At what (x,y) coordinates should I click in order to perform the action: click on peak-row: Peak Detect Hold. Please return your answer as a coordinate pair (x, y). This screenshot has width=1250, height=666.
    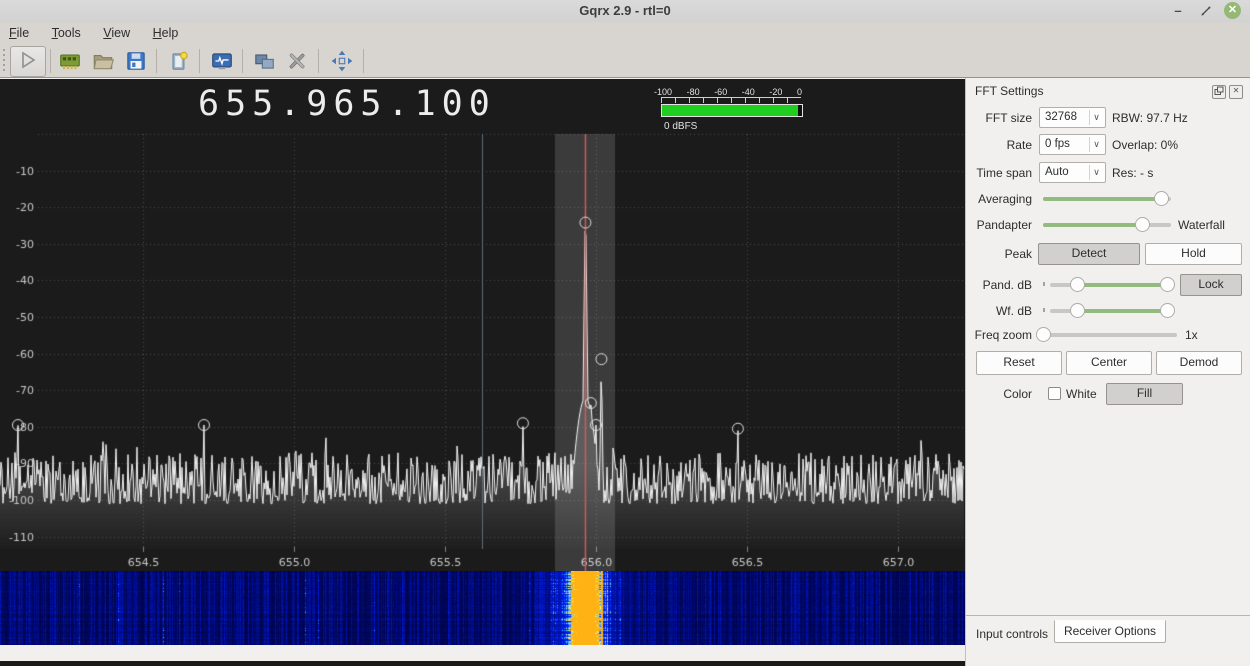
    Looking at the image, I should click on (1108, 254).